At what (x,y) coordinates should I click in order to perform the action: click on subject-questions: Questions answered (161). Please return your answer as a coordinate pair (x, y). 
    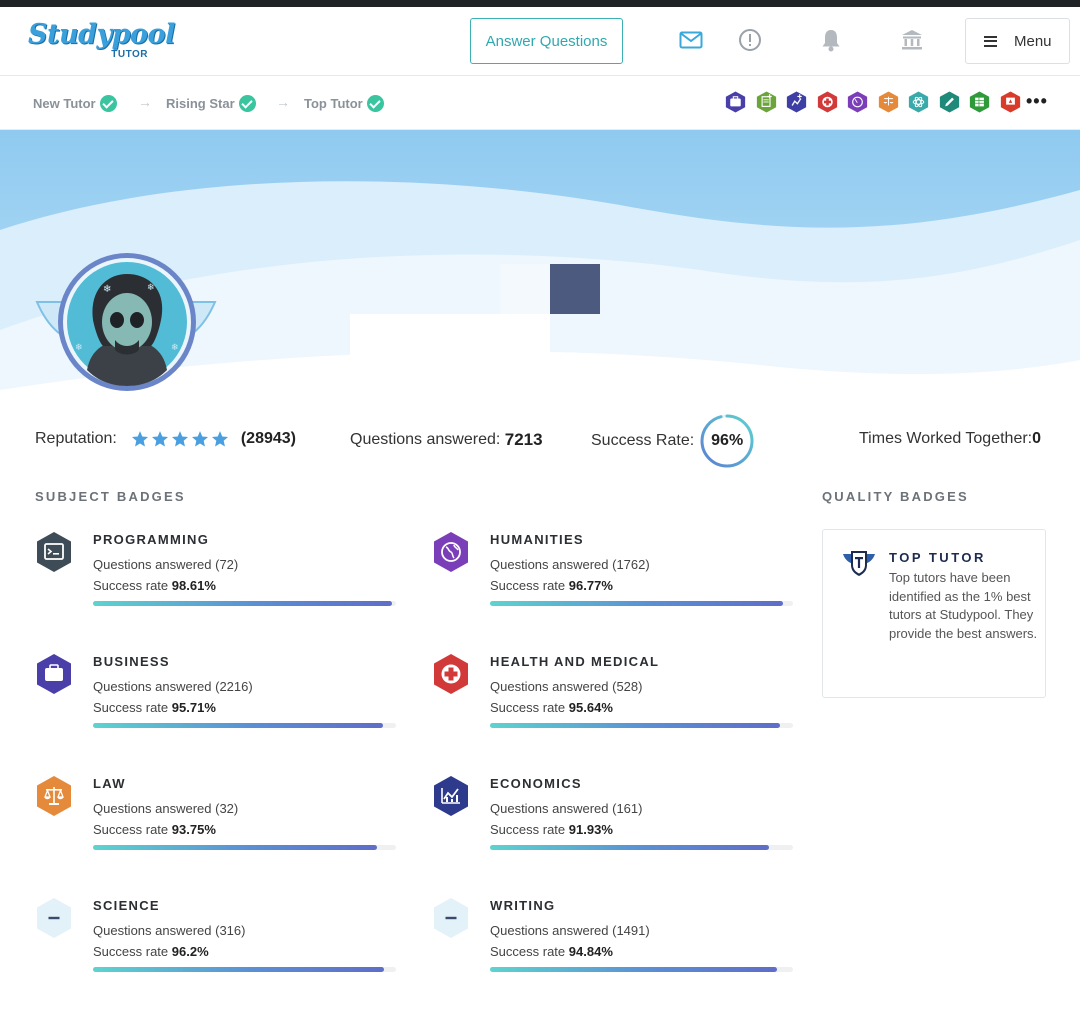
    Looking at the image, I should click on (566, 808).